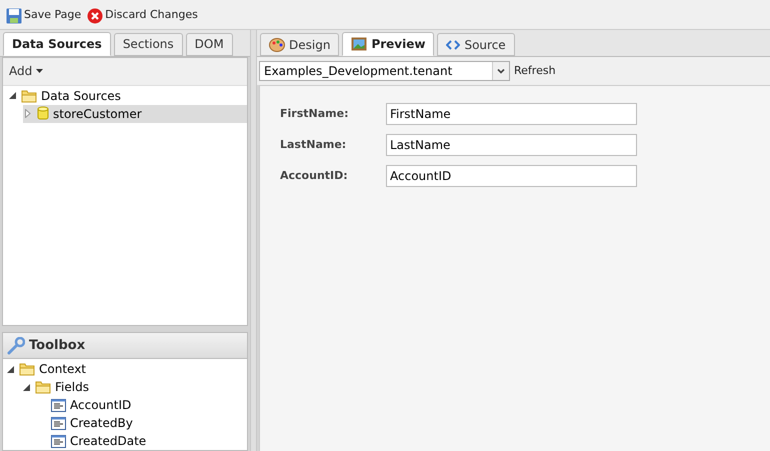  I want to click on tree-item: Context, so click(126, 369).